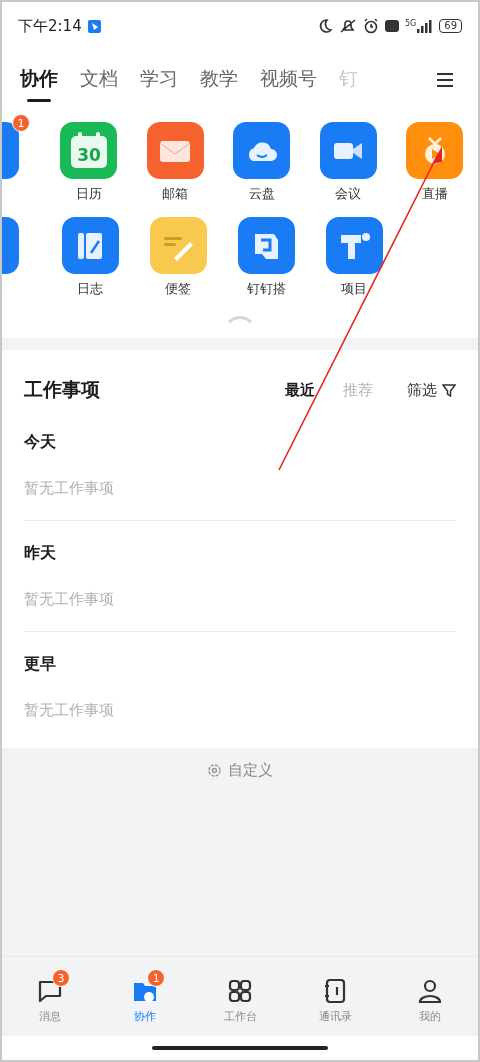 This screenshot has width=480, height=1062. I want to click on nav-tab: 通讯录, so click(335, 999).